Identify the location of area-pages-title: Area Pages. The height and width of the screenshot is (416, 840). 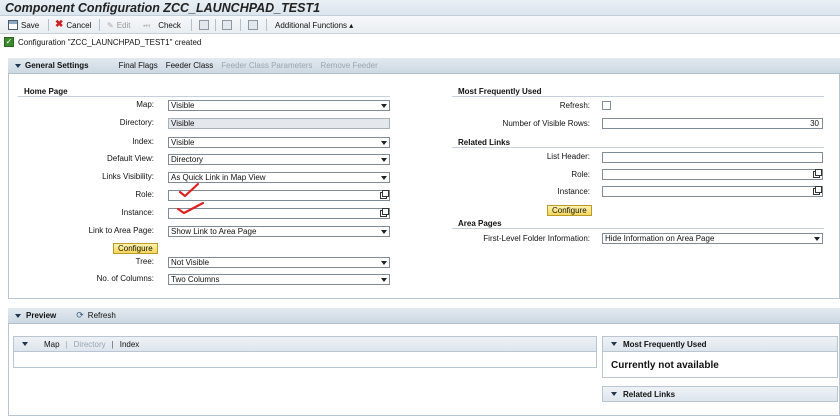
(480, 223).